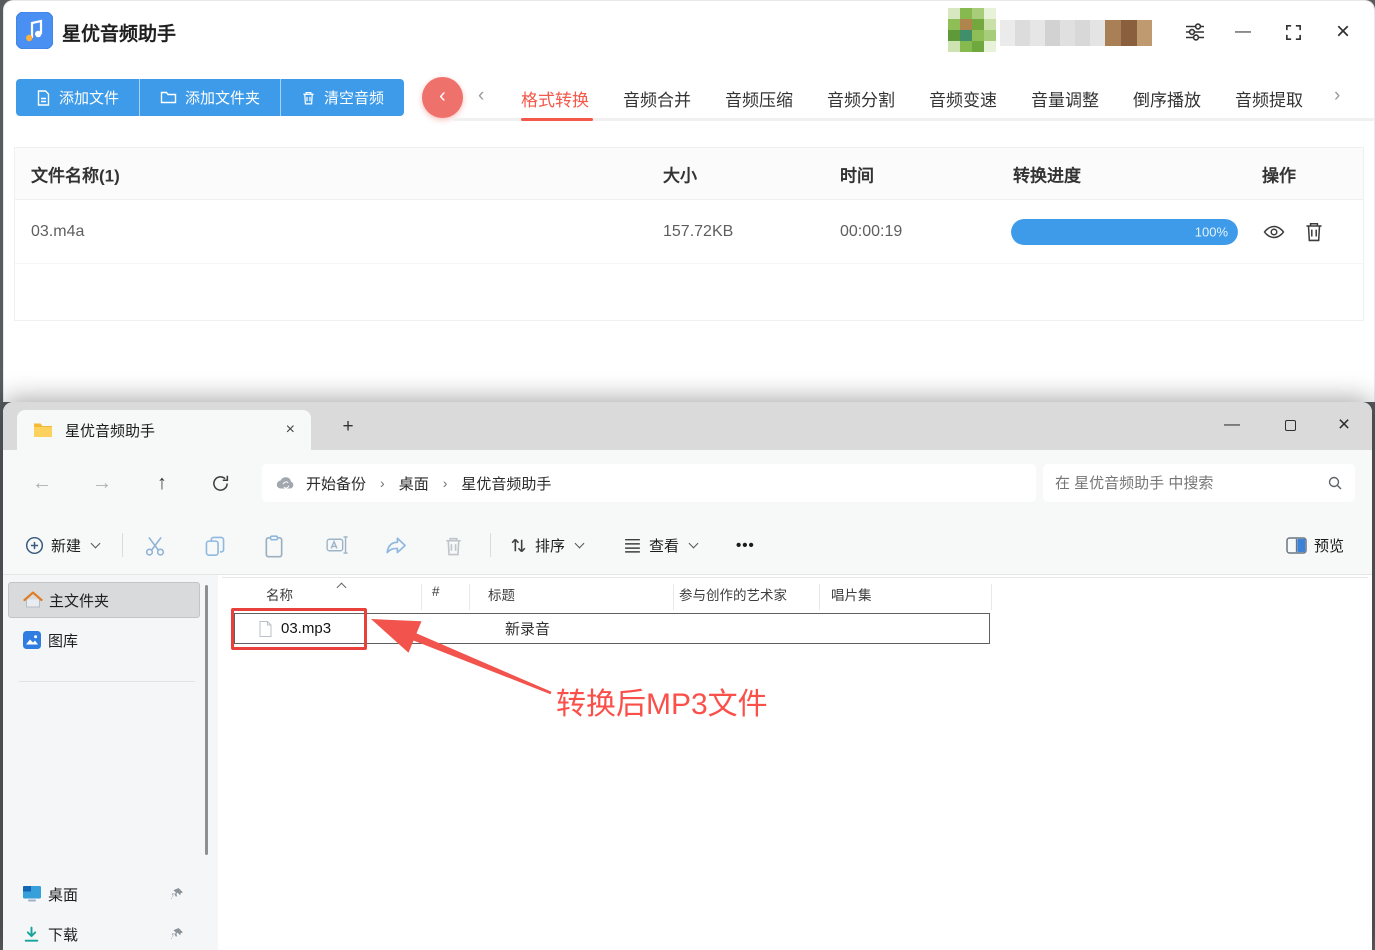 The image size is (1375, 950). I want to click on delete-icon, so click(454, 546).